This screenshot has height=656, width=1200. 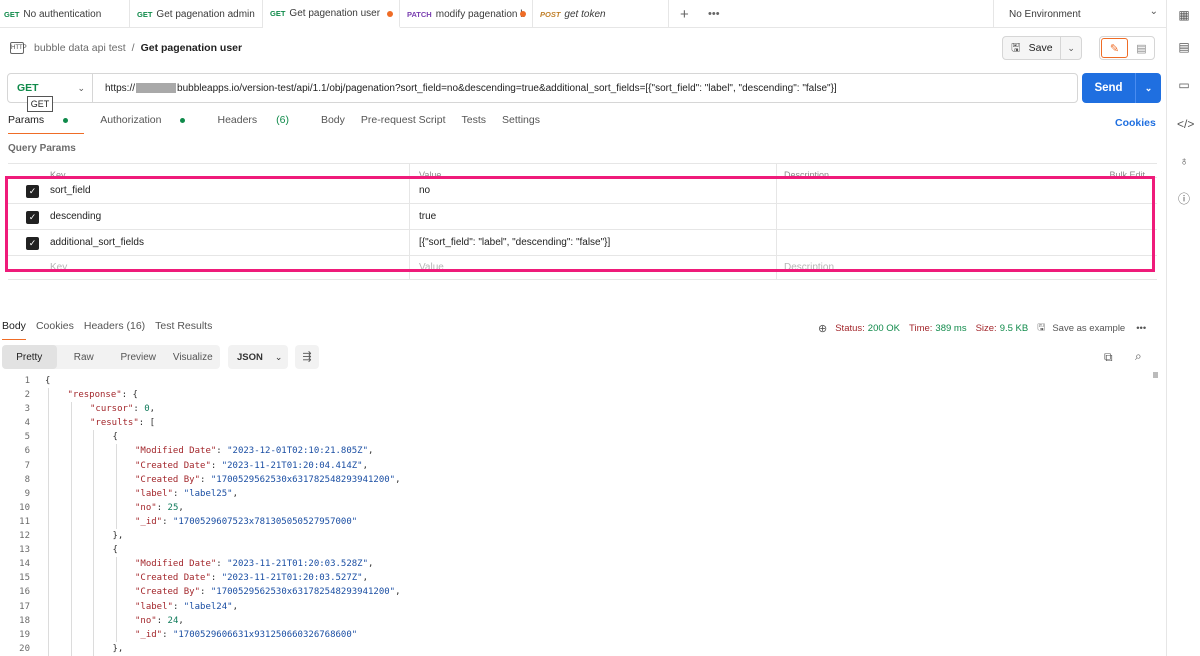 What do you see at coordinates (575, 395) in the screenshot?
I see `code-line: 2 "response": {` at bounding box center [575, 395].